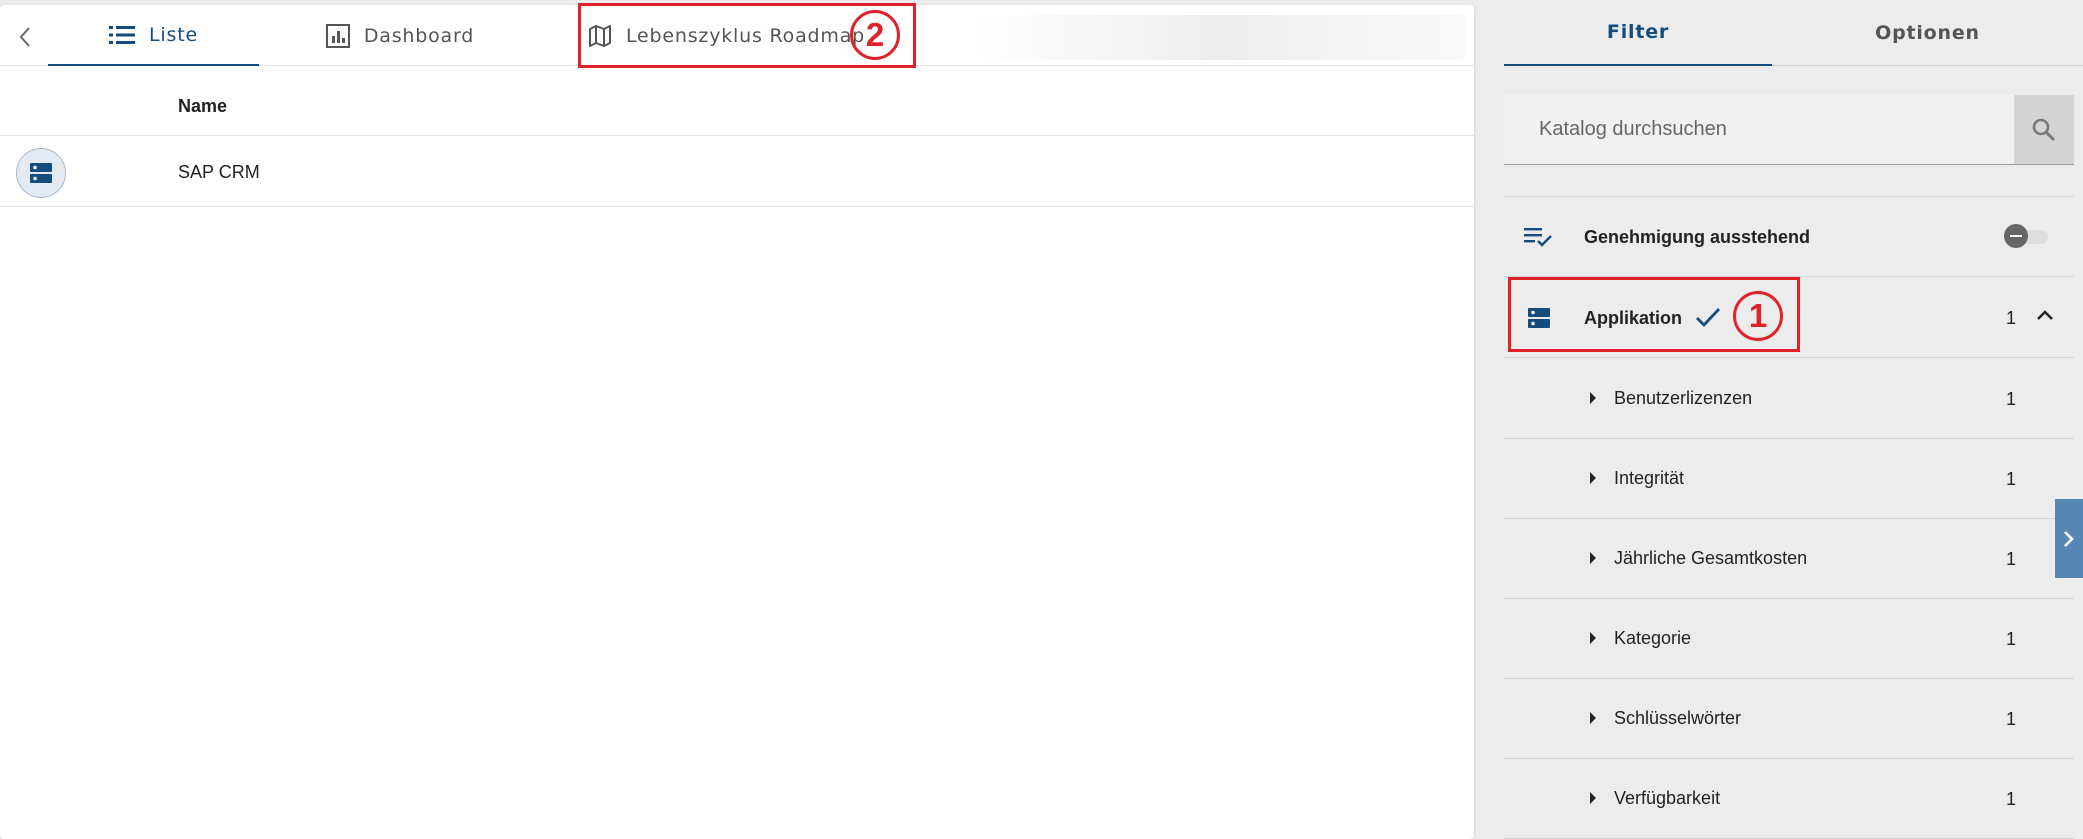  I want to click on back-button, so click(25, 37).